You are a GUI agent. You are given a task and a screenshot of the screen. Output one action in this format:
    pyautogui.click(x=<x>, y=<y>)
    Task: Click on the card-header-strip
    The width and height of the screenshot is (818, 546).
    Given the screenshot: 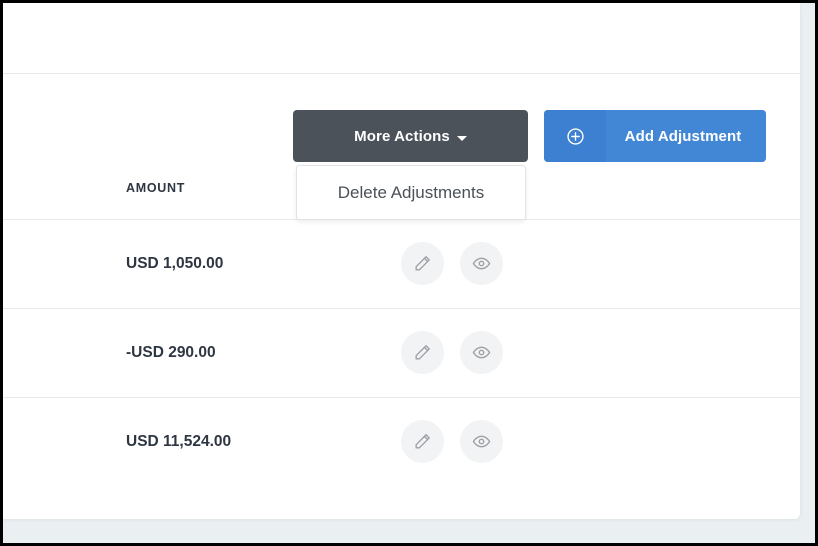 What is the action you would take?
    pyautogui.click(x=401, y=38)
    